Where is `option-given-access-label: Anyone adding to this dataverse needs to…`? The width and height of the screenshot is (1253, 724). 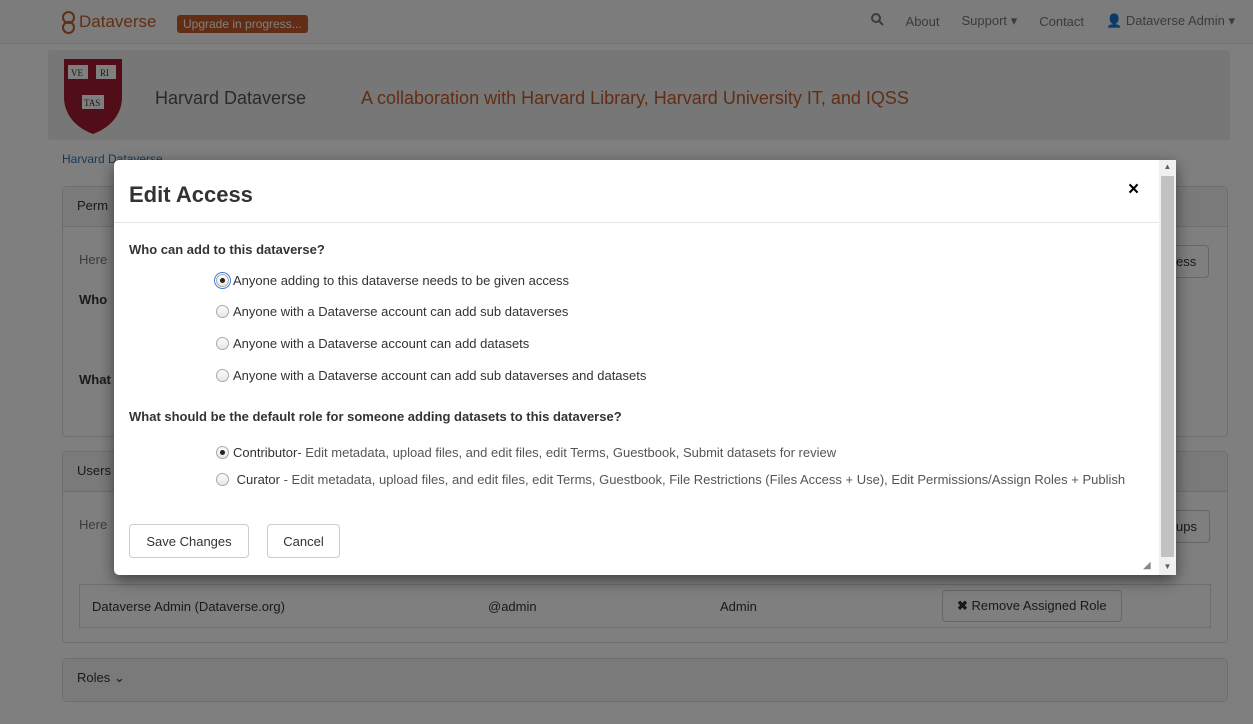 option-given-access-label: Anyone adding to this dataverse needs to… is located at coordinates (401, 280).